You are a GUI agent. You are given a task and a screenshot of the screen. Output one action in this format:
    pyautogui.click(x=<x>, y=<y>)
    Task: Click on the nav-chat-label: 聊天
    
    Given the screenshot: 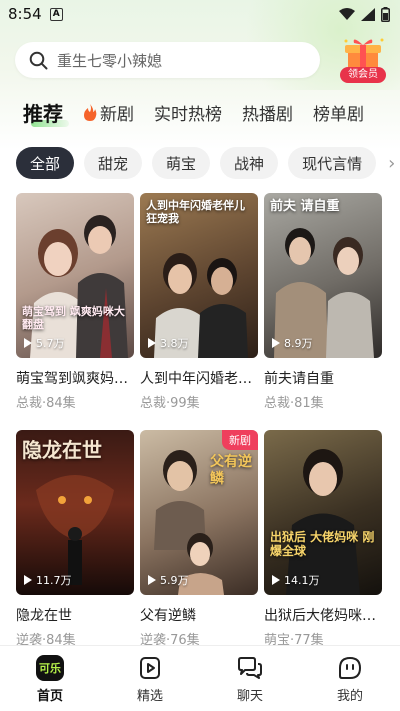 What is the action you would take?
    pyautogui.click(x=249, y=696)
    